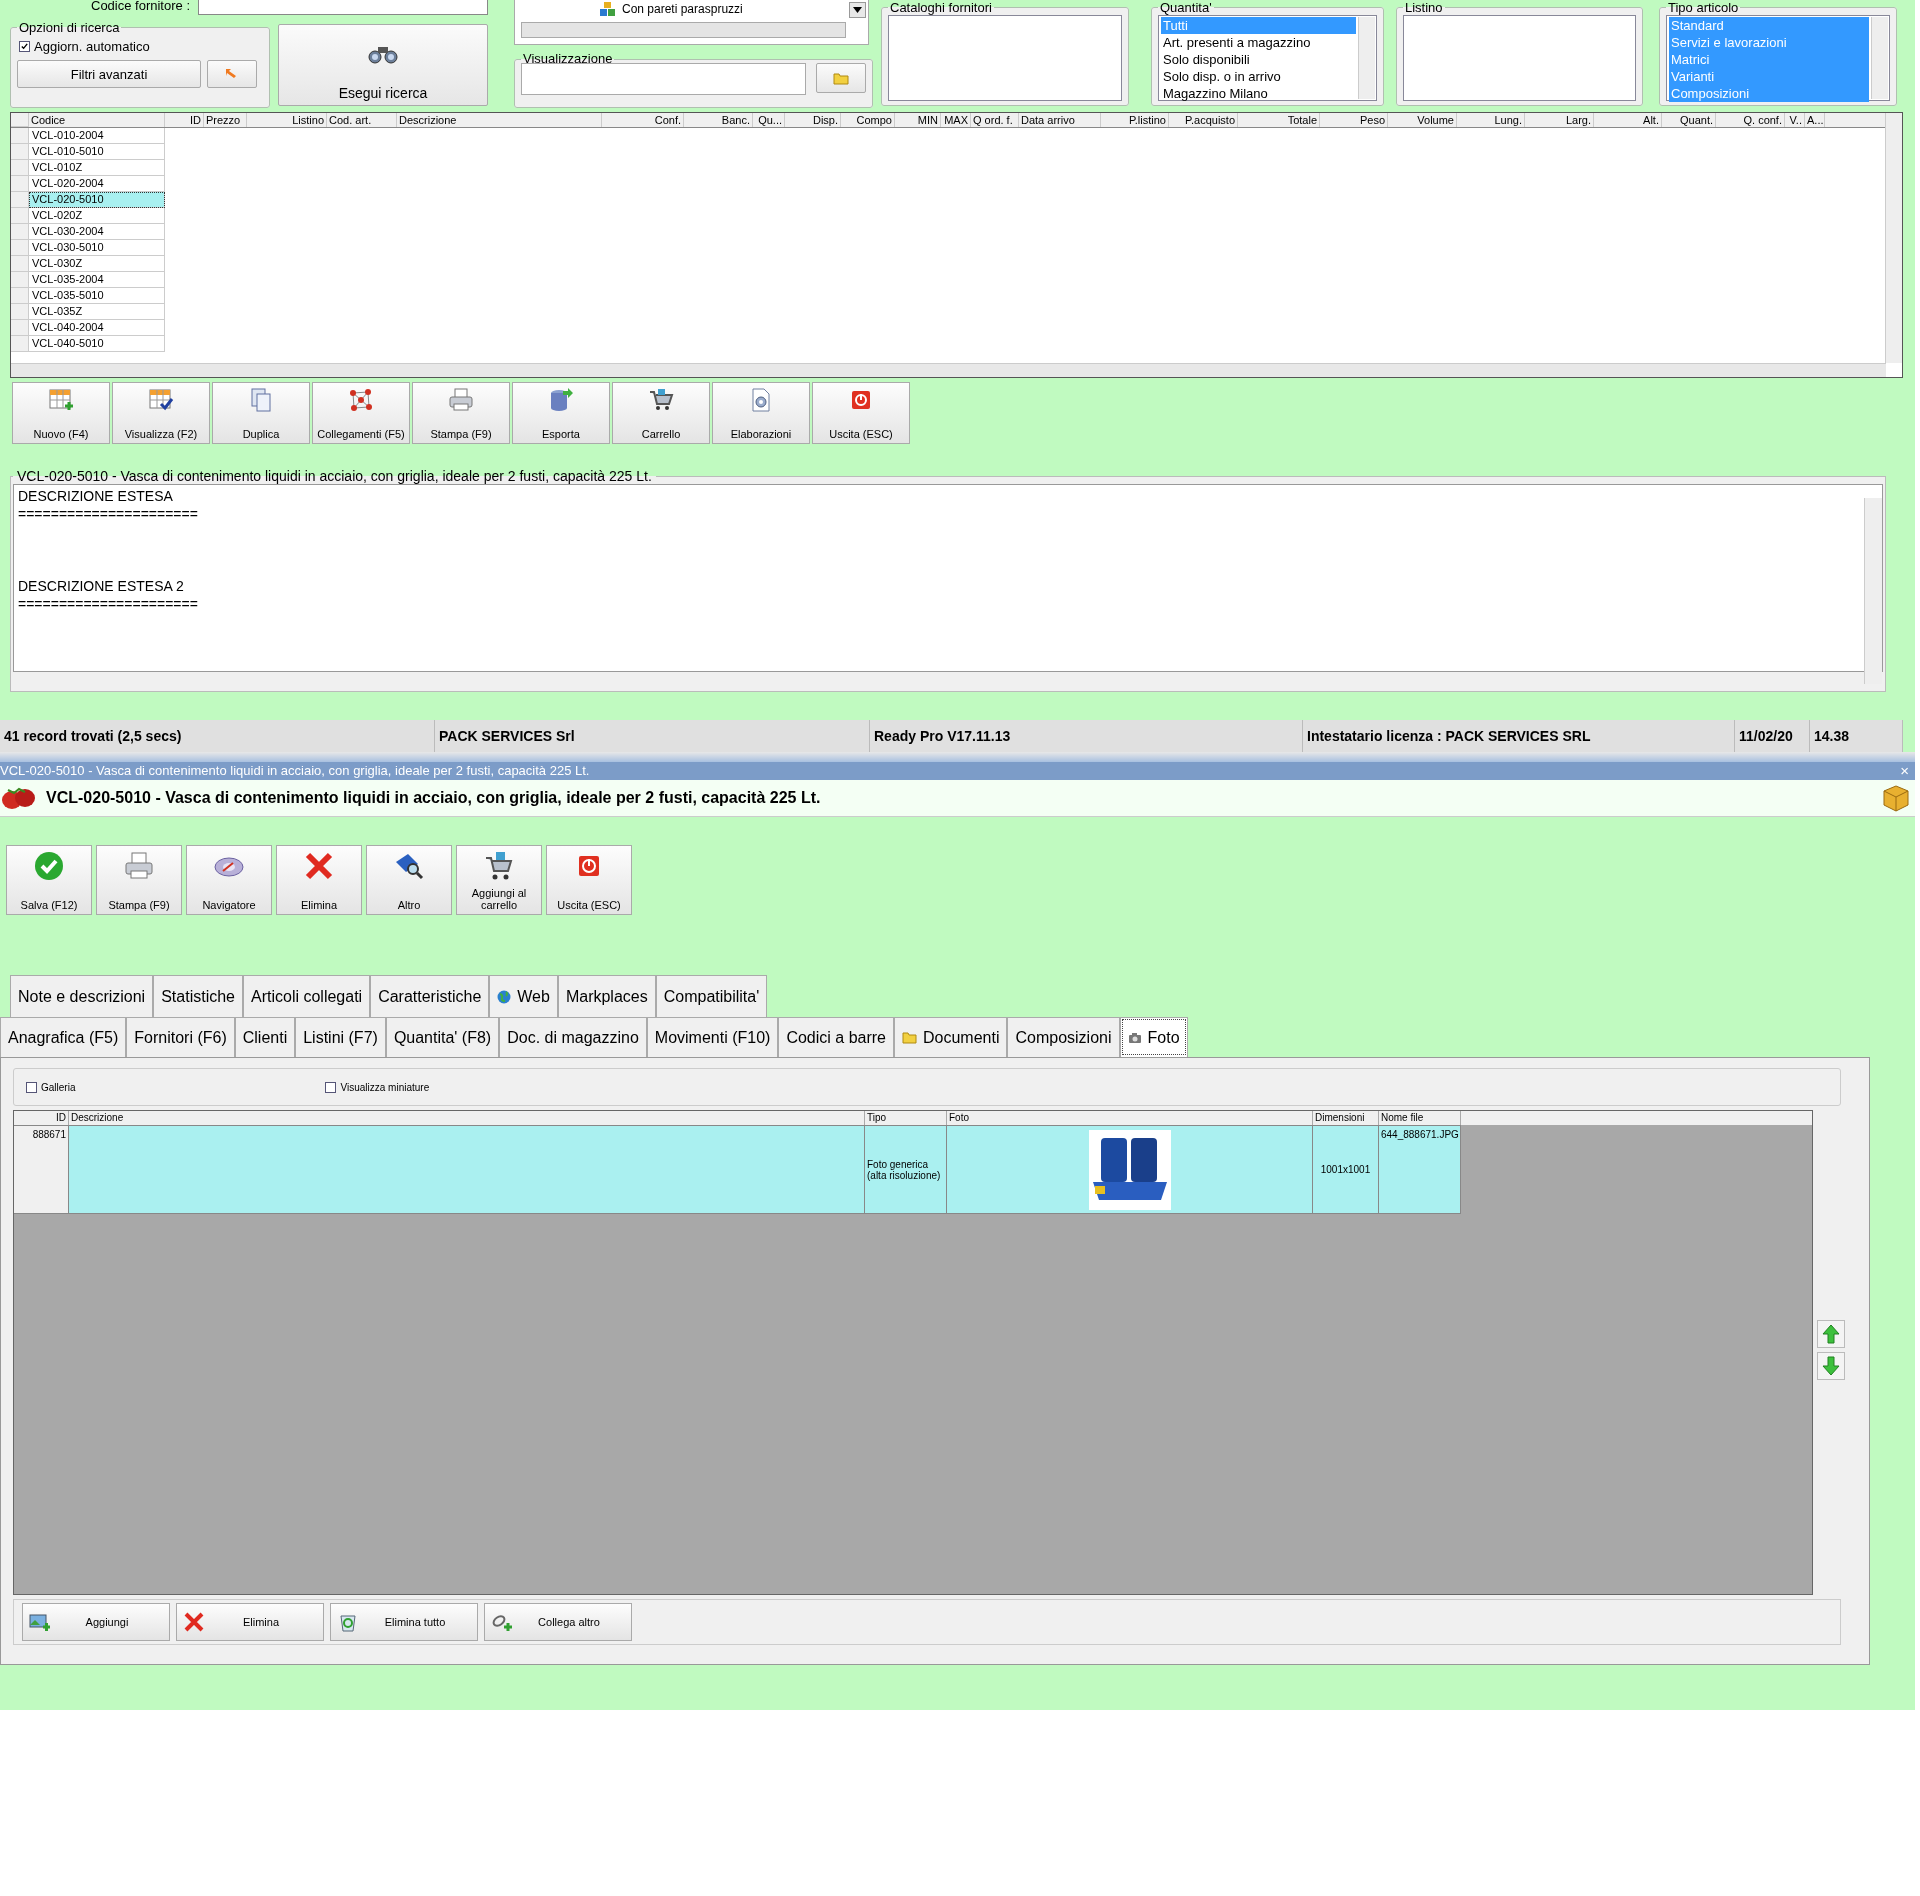  What do you see at coordinates (96, 1622) in the screenshot?
I see `photo-action-button: Aggiungi` at bounding box center [96, 1622].